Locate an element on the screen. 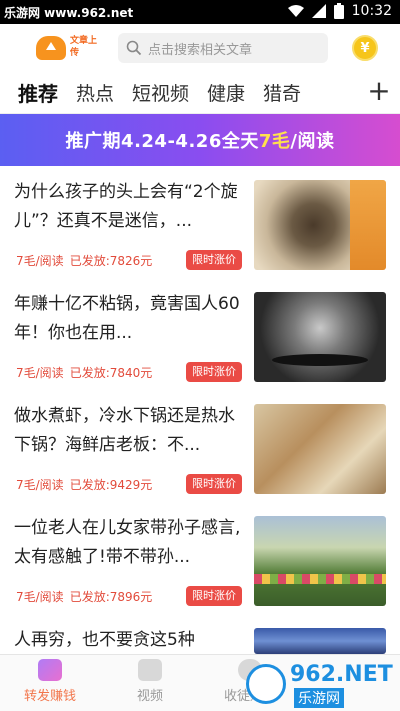 The image size is (400, 711). app-header: 文章上传 点击搜索相关文章 ¥ is located at coordinates (200, 48).